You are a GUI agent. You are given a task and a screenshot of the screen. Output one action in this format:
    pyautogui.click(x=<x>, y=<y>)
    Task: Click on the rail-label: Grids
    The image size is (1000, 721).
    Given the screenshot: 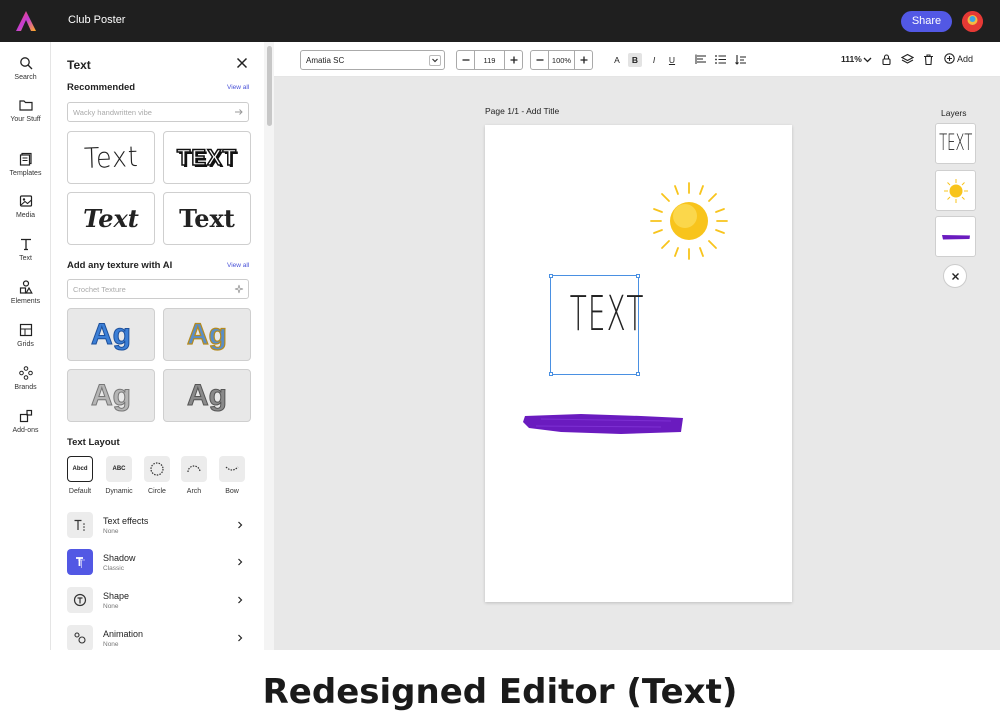 What is the action you would take?
    pyautogui.click(x=25, y=344)
    